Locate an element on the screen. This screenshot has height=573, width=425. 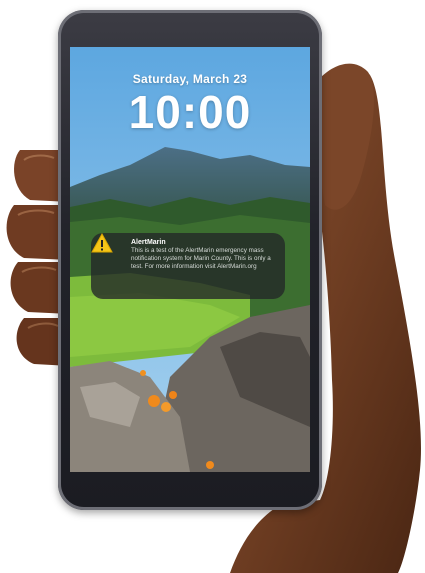
lock-screen-time: 10:00 is located at coordinates (190, 112).